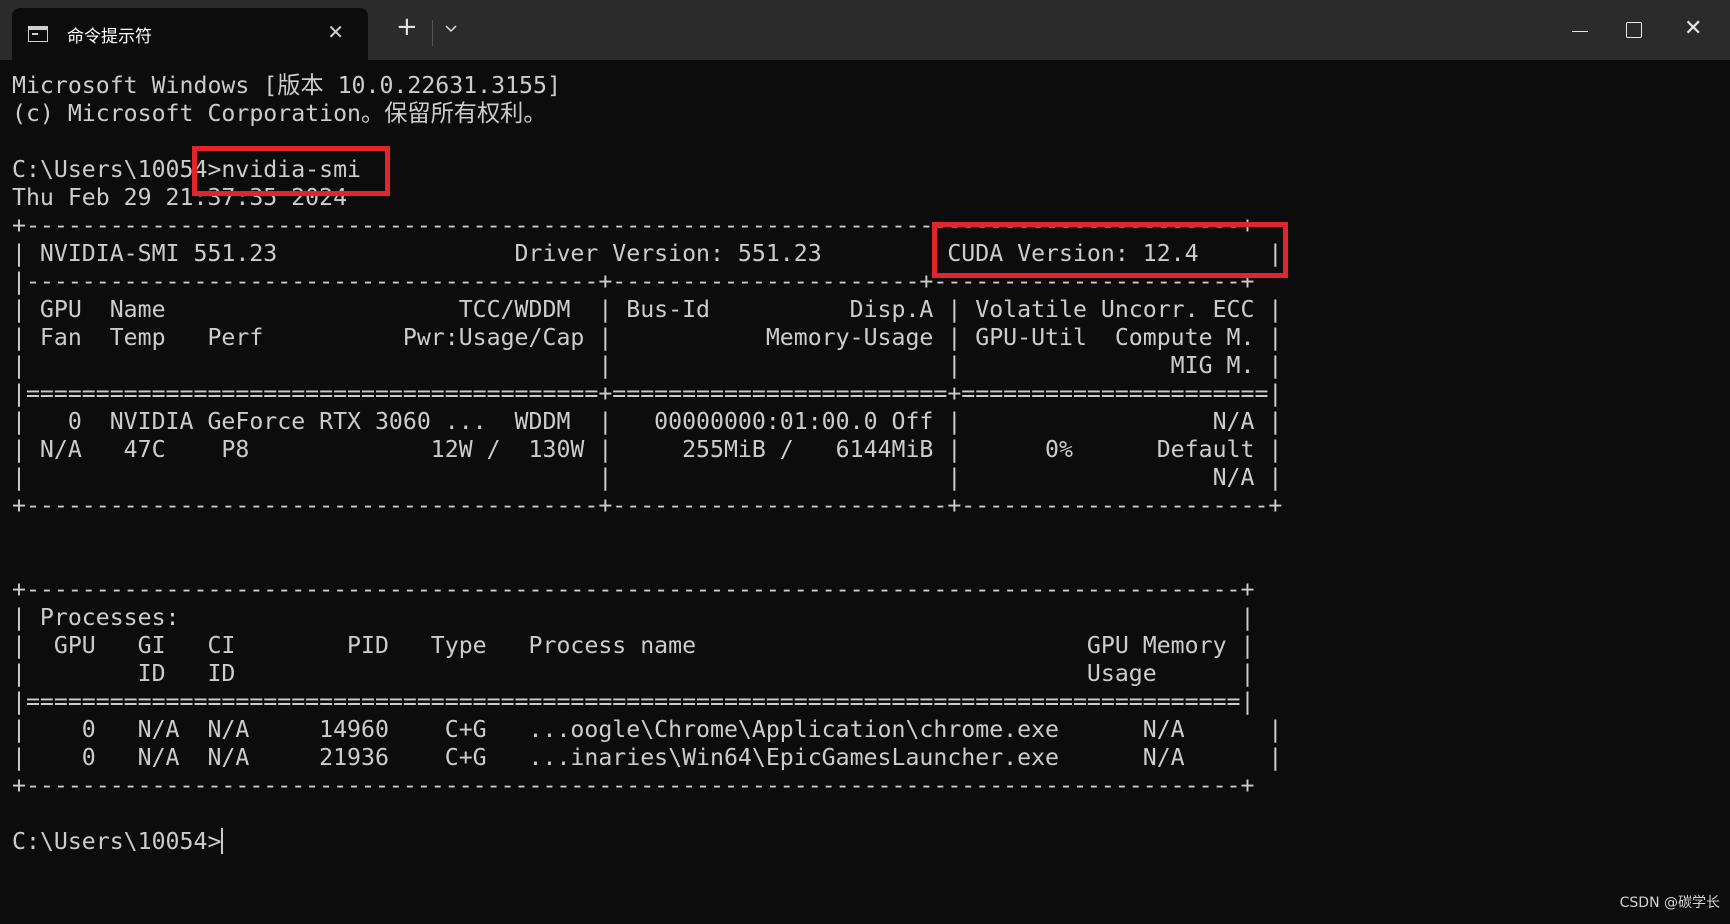 Image resolution: width=1730 pixels, height=924 pixels. I want to click on terminal-line: Thu Feb 29 21:37:35 2024, so click(180, 197).